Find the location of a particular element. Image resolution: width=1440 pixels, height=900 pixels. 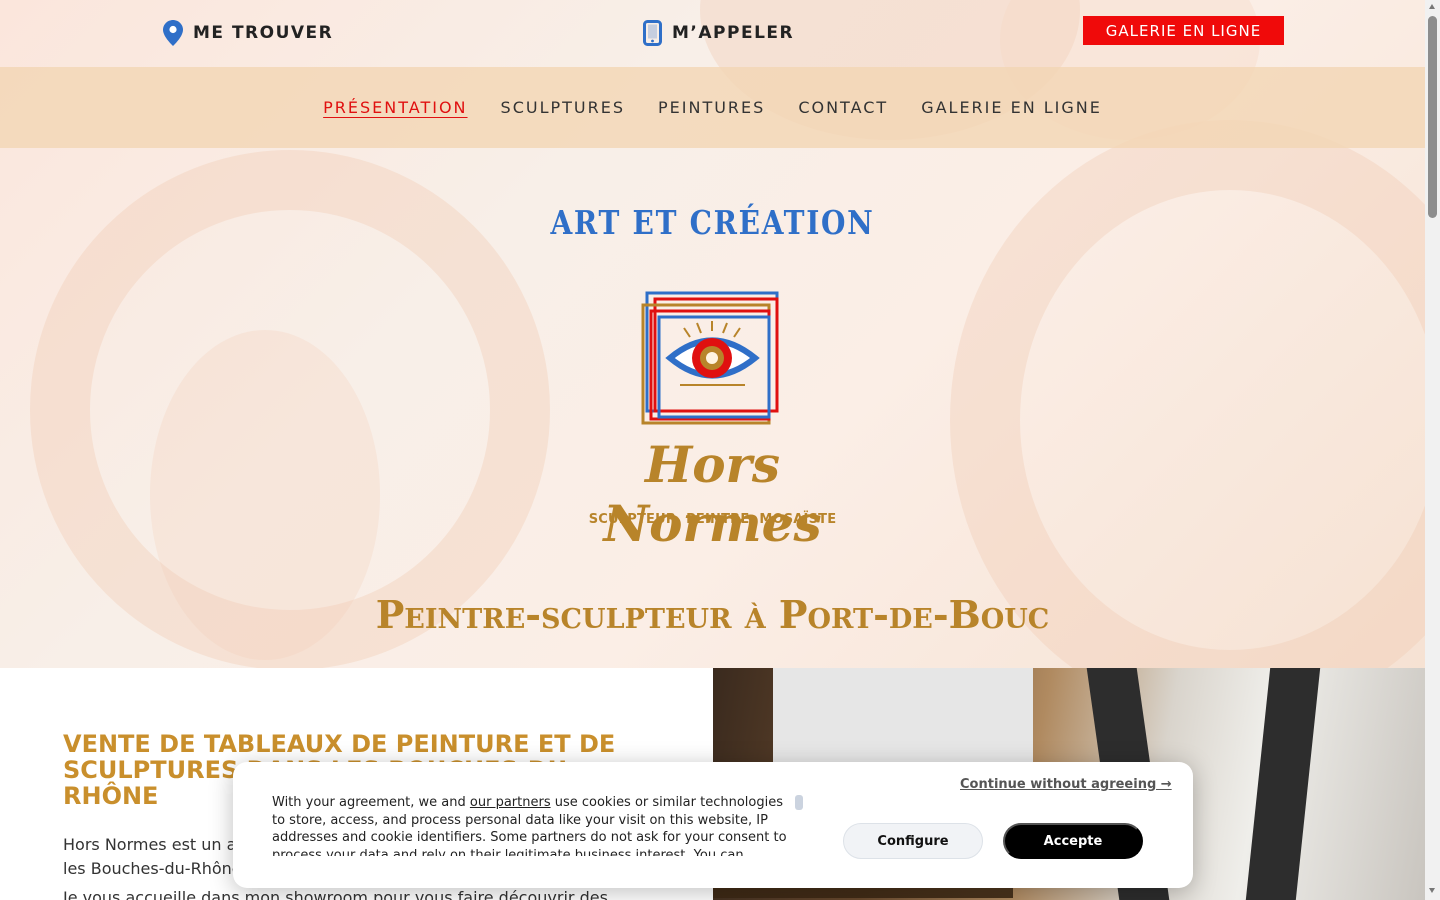

locate-link: ME TROUVER is located at coordinates (248, 33).